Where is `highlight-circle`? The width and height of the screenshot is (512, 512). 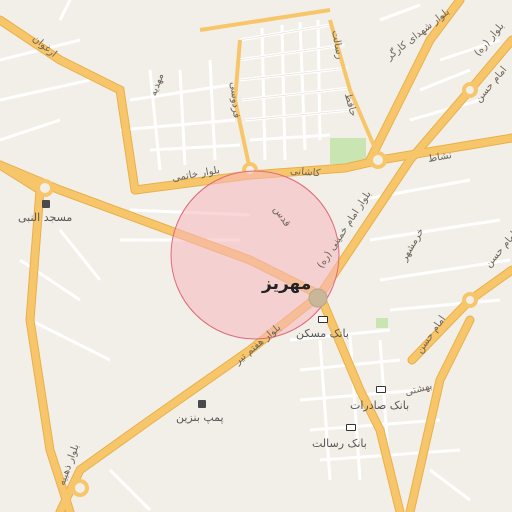 highlight-circle is located at coordinates (255, 255).